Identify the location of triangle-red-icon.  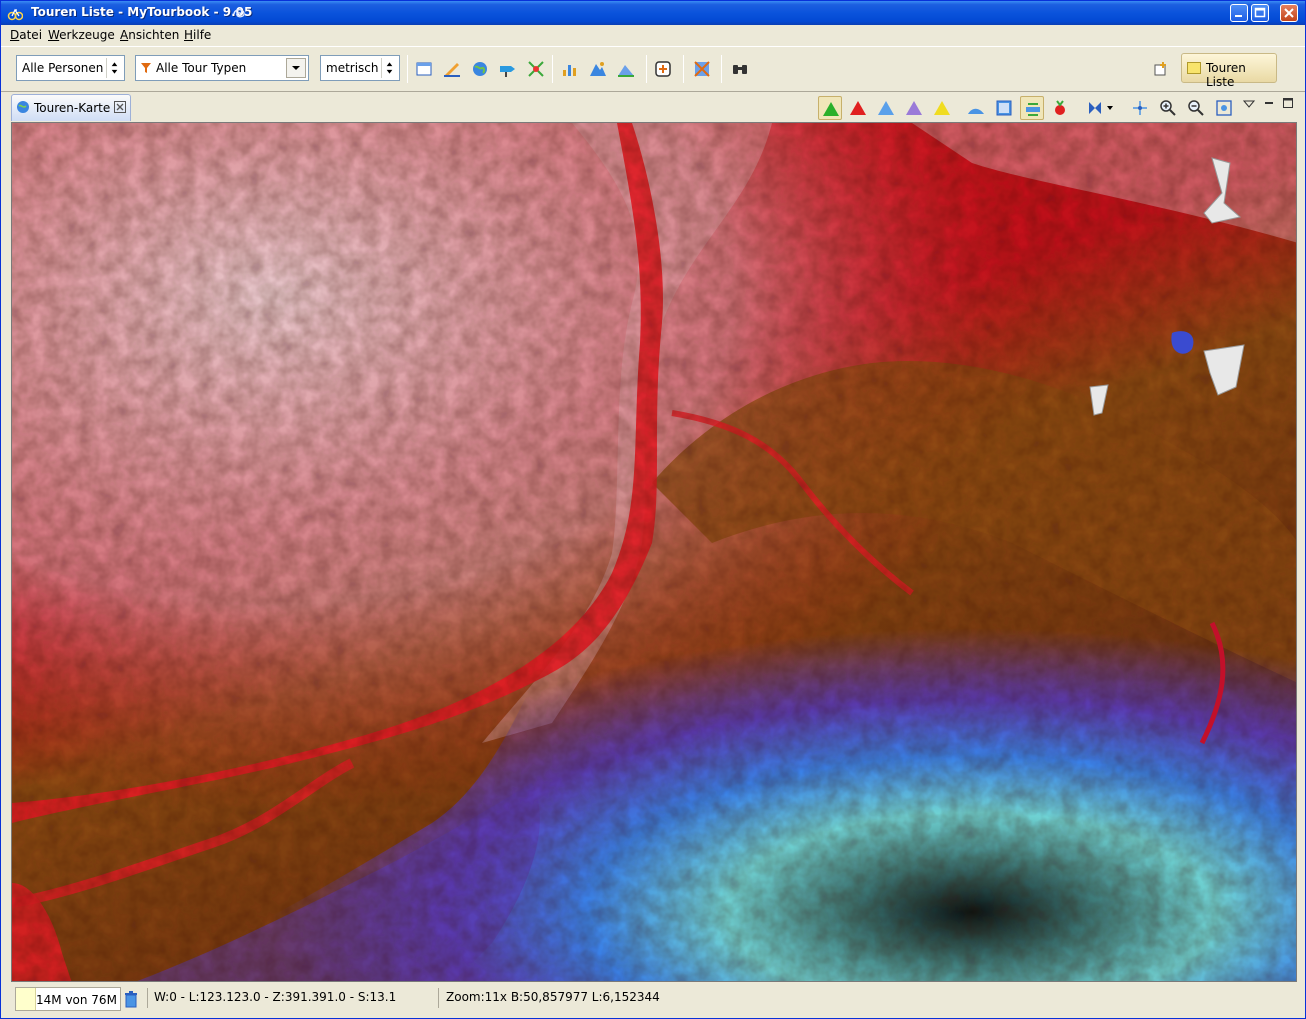
(858, 108).